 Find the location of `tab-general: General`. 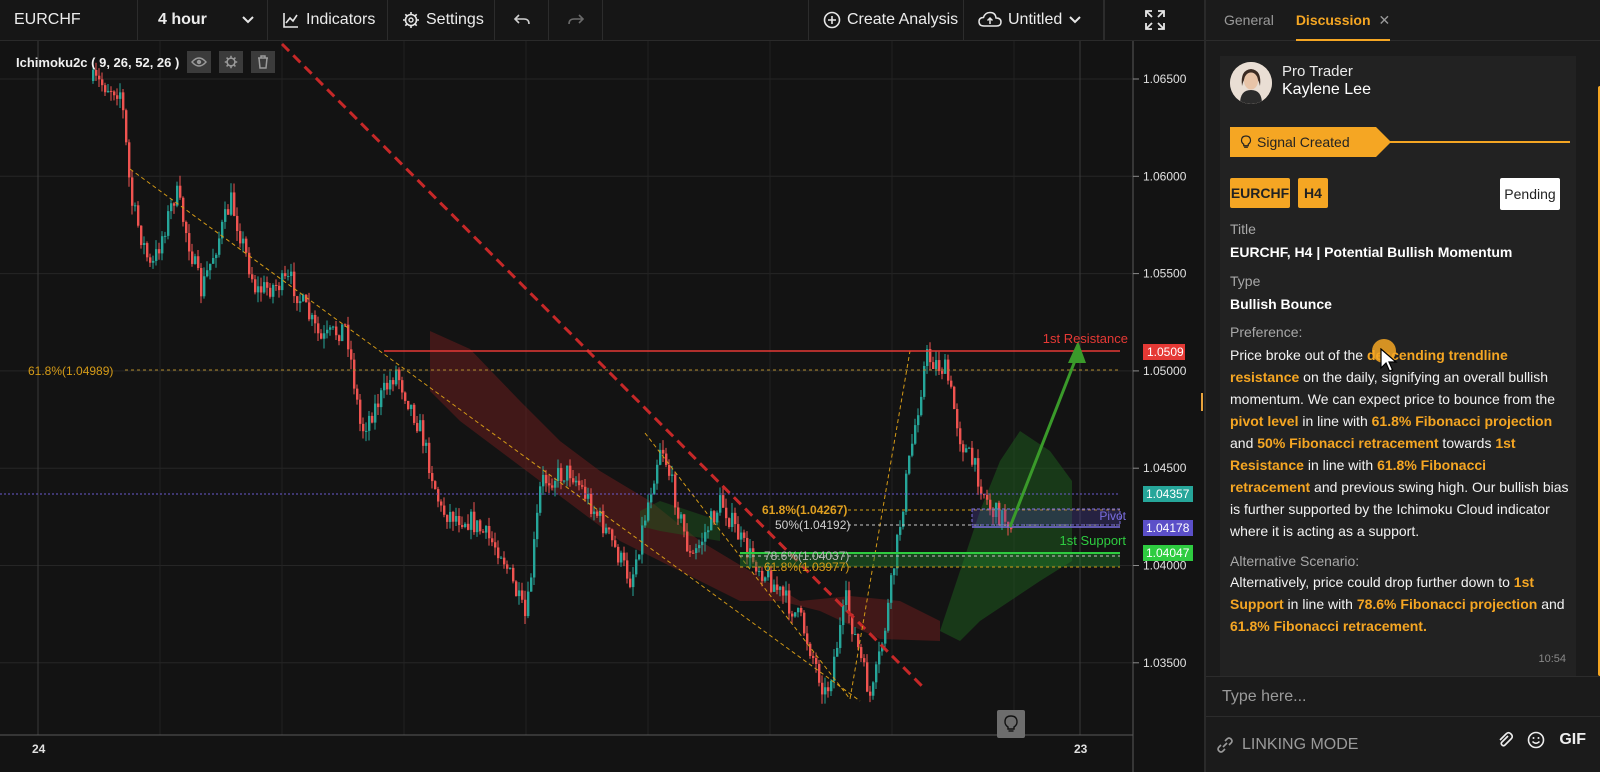

tab-general: General is located at coordinates (1249, 20).